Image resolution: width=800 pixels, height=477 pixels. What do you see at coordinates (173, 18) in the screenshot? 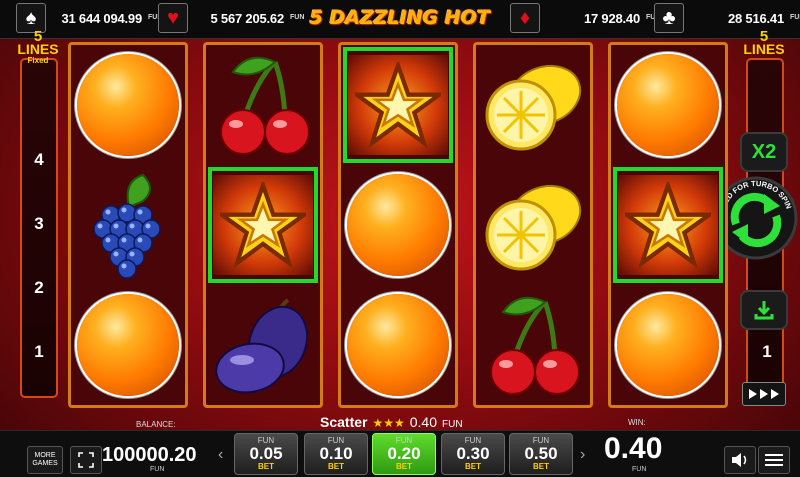
I see `heart-icon: ♥` at bounding box center [173, 18].